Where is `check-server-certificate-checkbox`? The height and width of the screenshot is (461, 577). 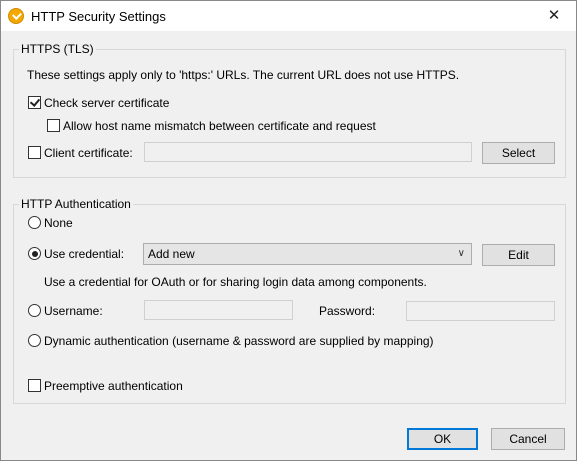
check-server-certificate-checkbox is located at coordinates (34, 102).